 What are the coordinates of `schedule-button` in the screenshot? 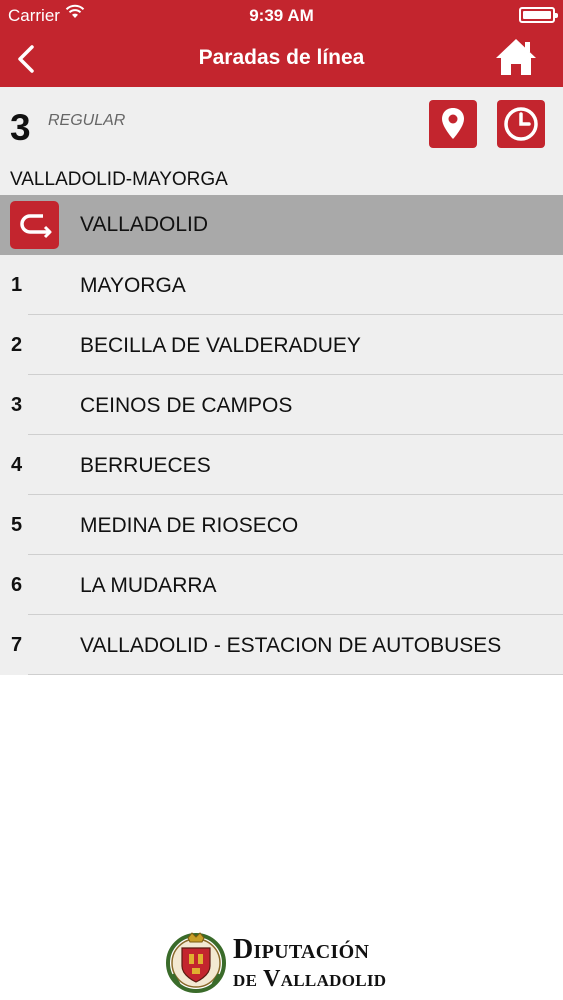 It's located at (521, 124).